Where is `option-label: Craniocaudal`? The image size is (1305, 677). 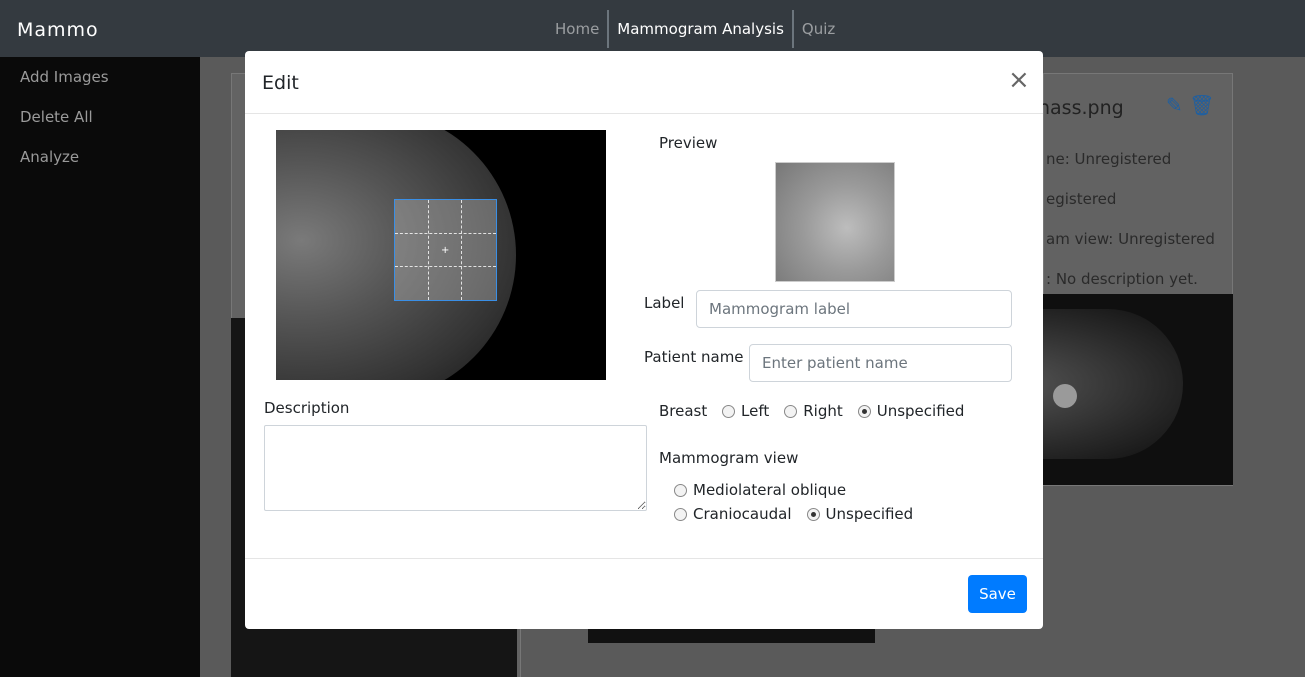
option-label: Craniocaudal is located at coordinates (742, 514).